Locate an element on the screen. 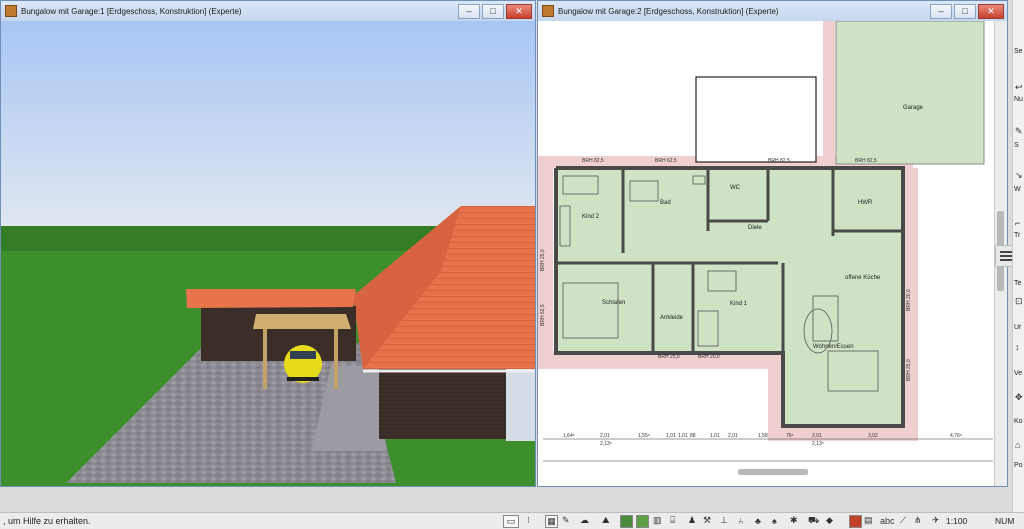 The width and height of the screenshot is (1024, 529). shape-icon: ◆ is located at coordinates (829, 520).